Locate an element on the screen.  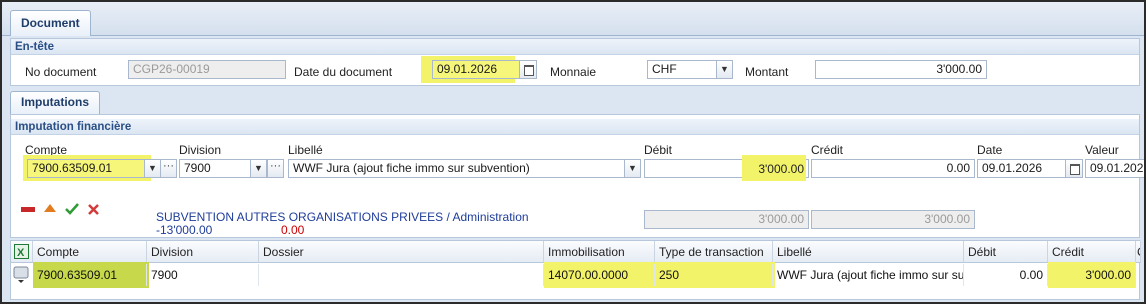
row-debit: 0.00 is located at coordinates (1006, 275).